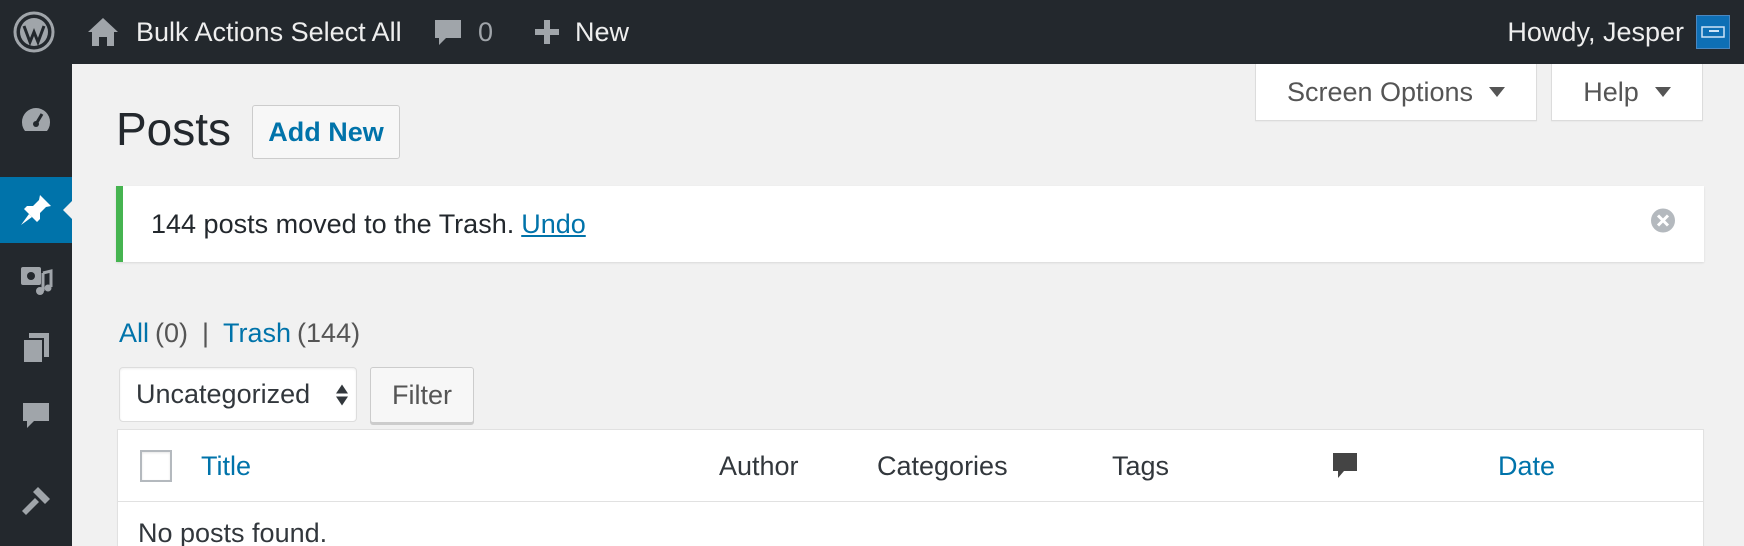 The width and height of the screenshot is (1744, 546). What do you see at coordinates (342, 394) in the screenshot?
I see `select-arrows-icon` at bounding box center [342, 394].